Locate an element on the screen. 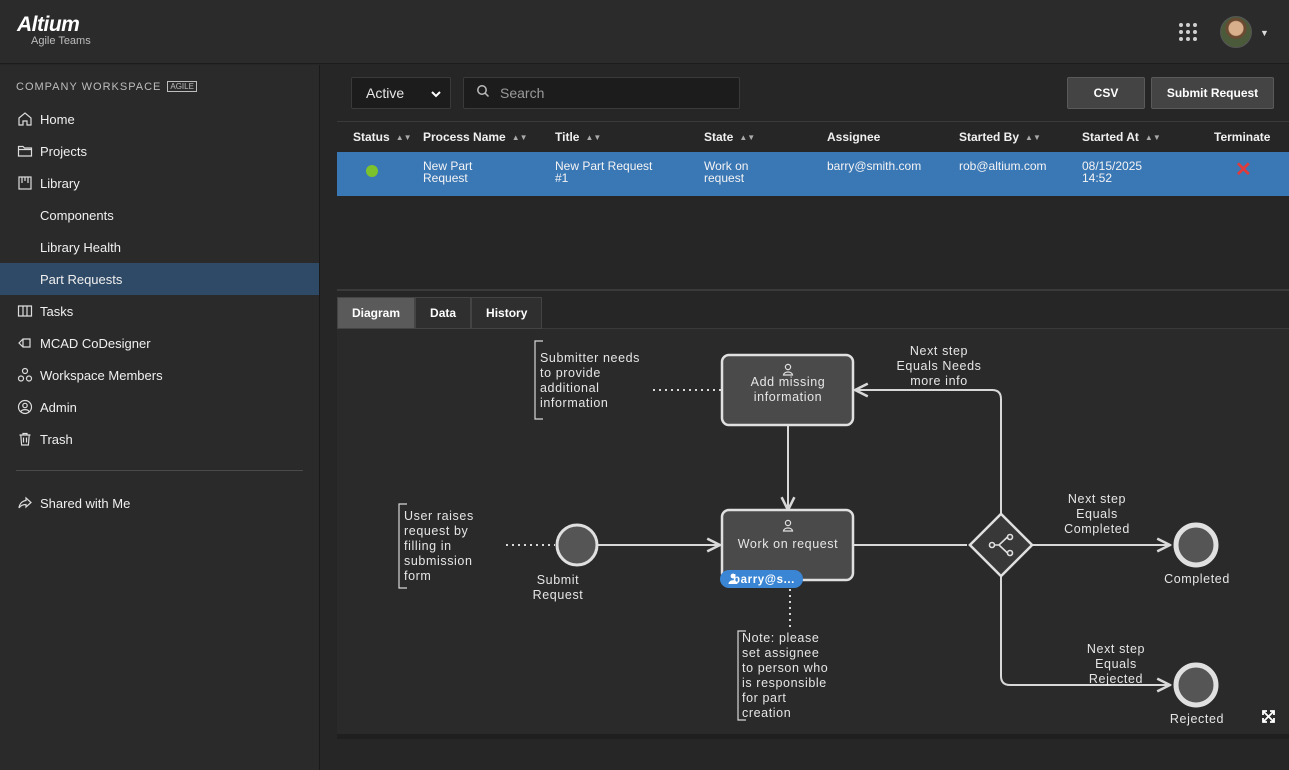  status-indicator is located at coordinates (372, 171).